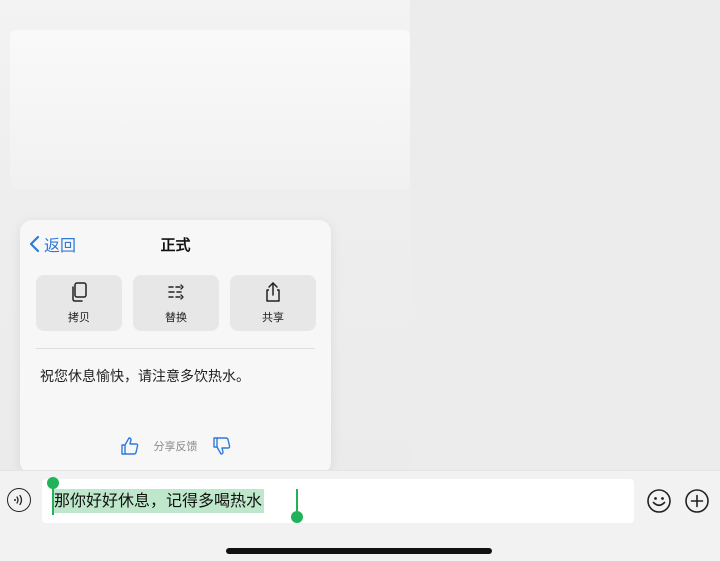 The image size is (720, 561). I want to click on more-button, so click(697, 501).